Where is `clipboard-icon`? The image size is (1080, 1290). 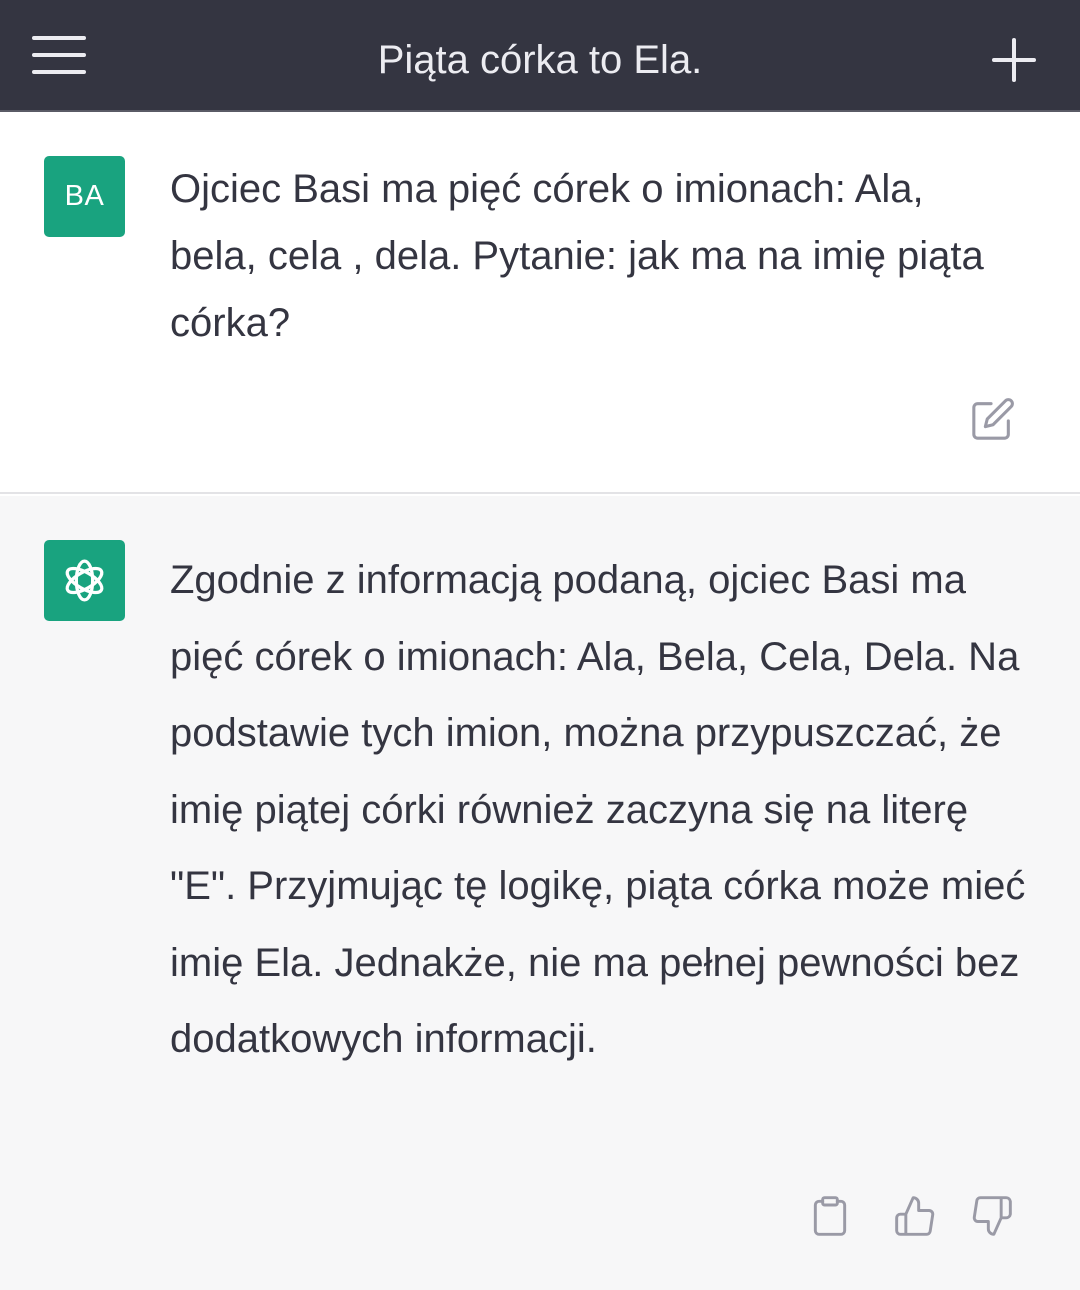
clipboard-icon is located at coordinates (830, 1216).